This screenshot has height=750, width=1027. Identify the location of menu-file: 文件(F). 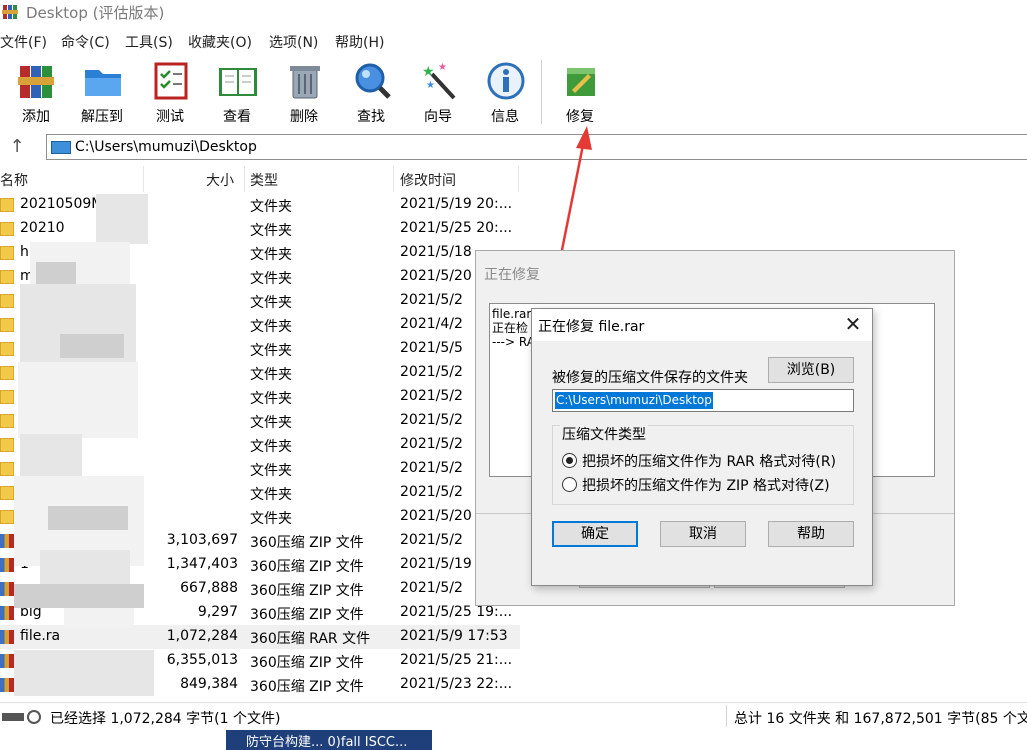
(23, 42).